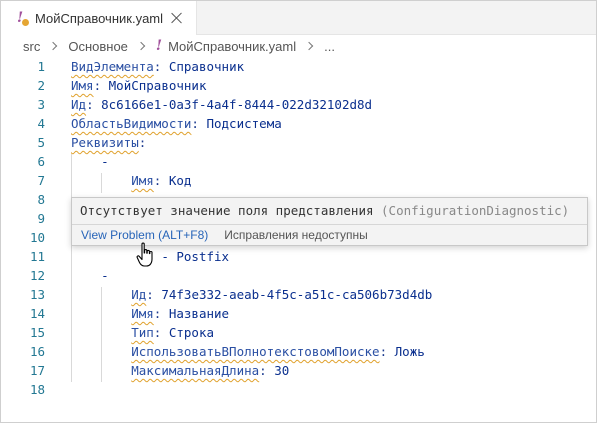 The height and width of the screenshot is (423, 597). I want to click on tab-label: МойСправочник.yaml, so click(99, 18).